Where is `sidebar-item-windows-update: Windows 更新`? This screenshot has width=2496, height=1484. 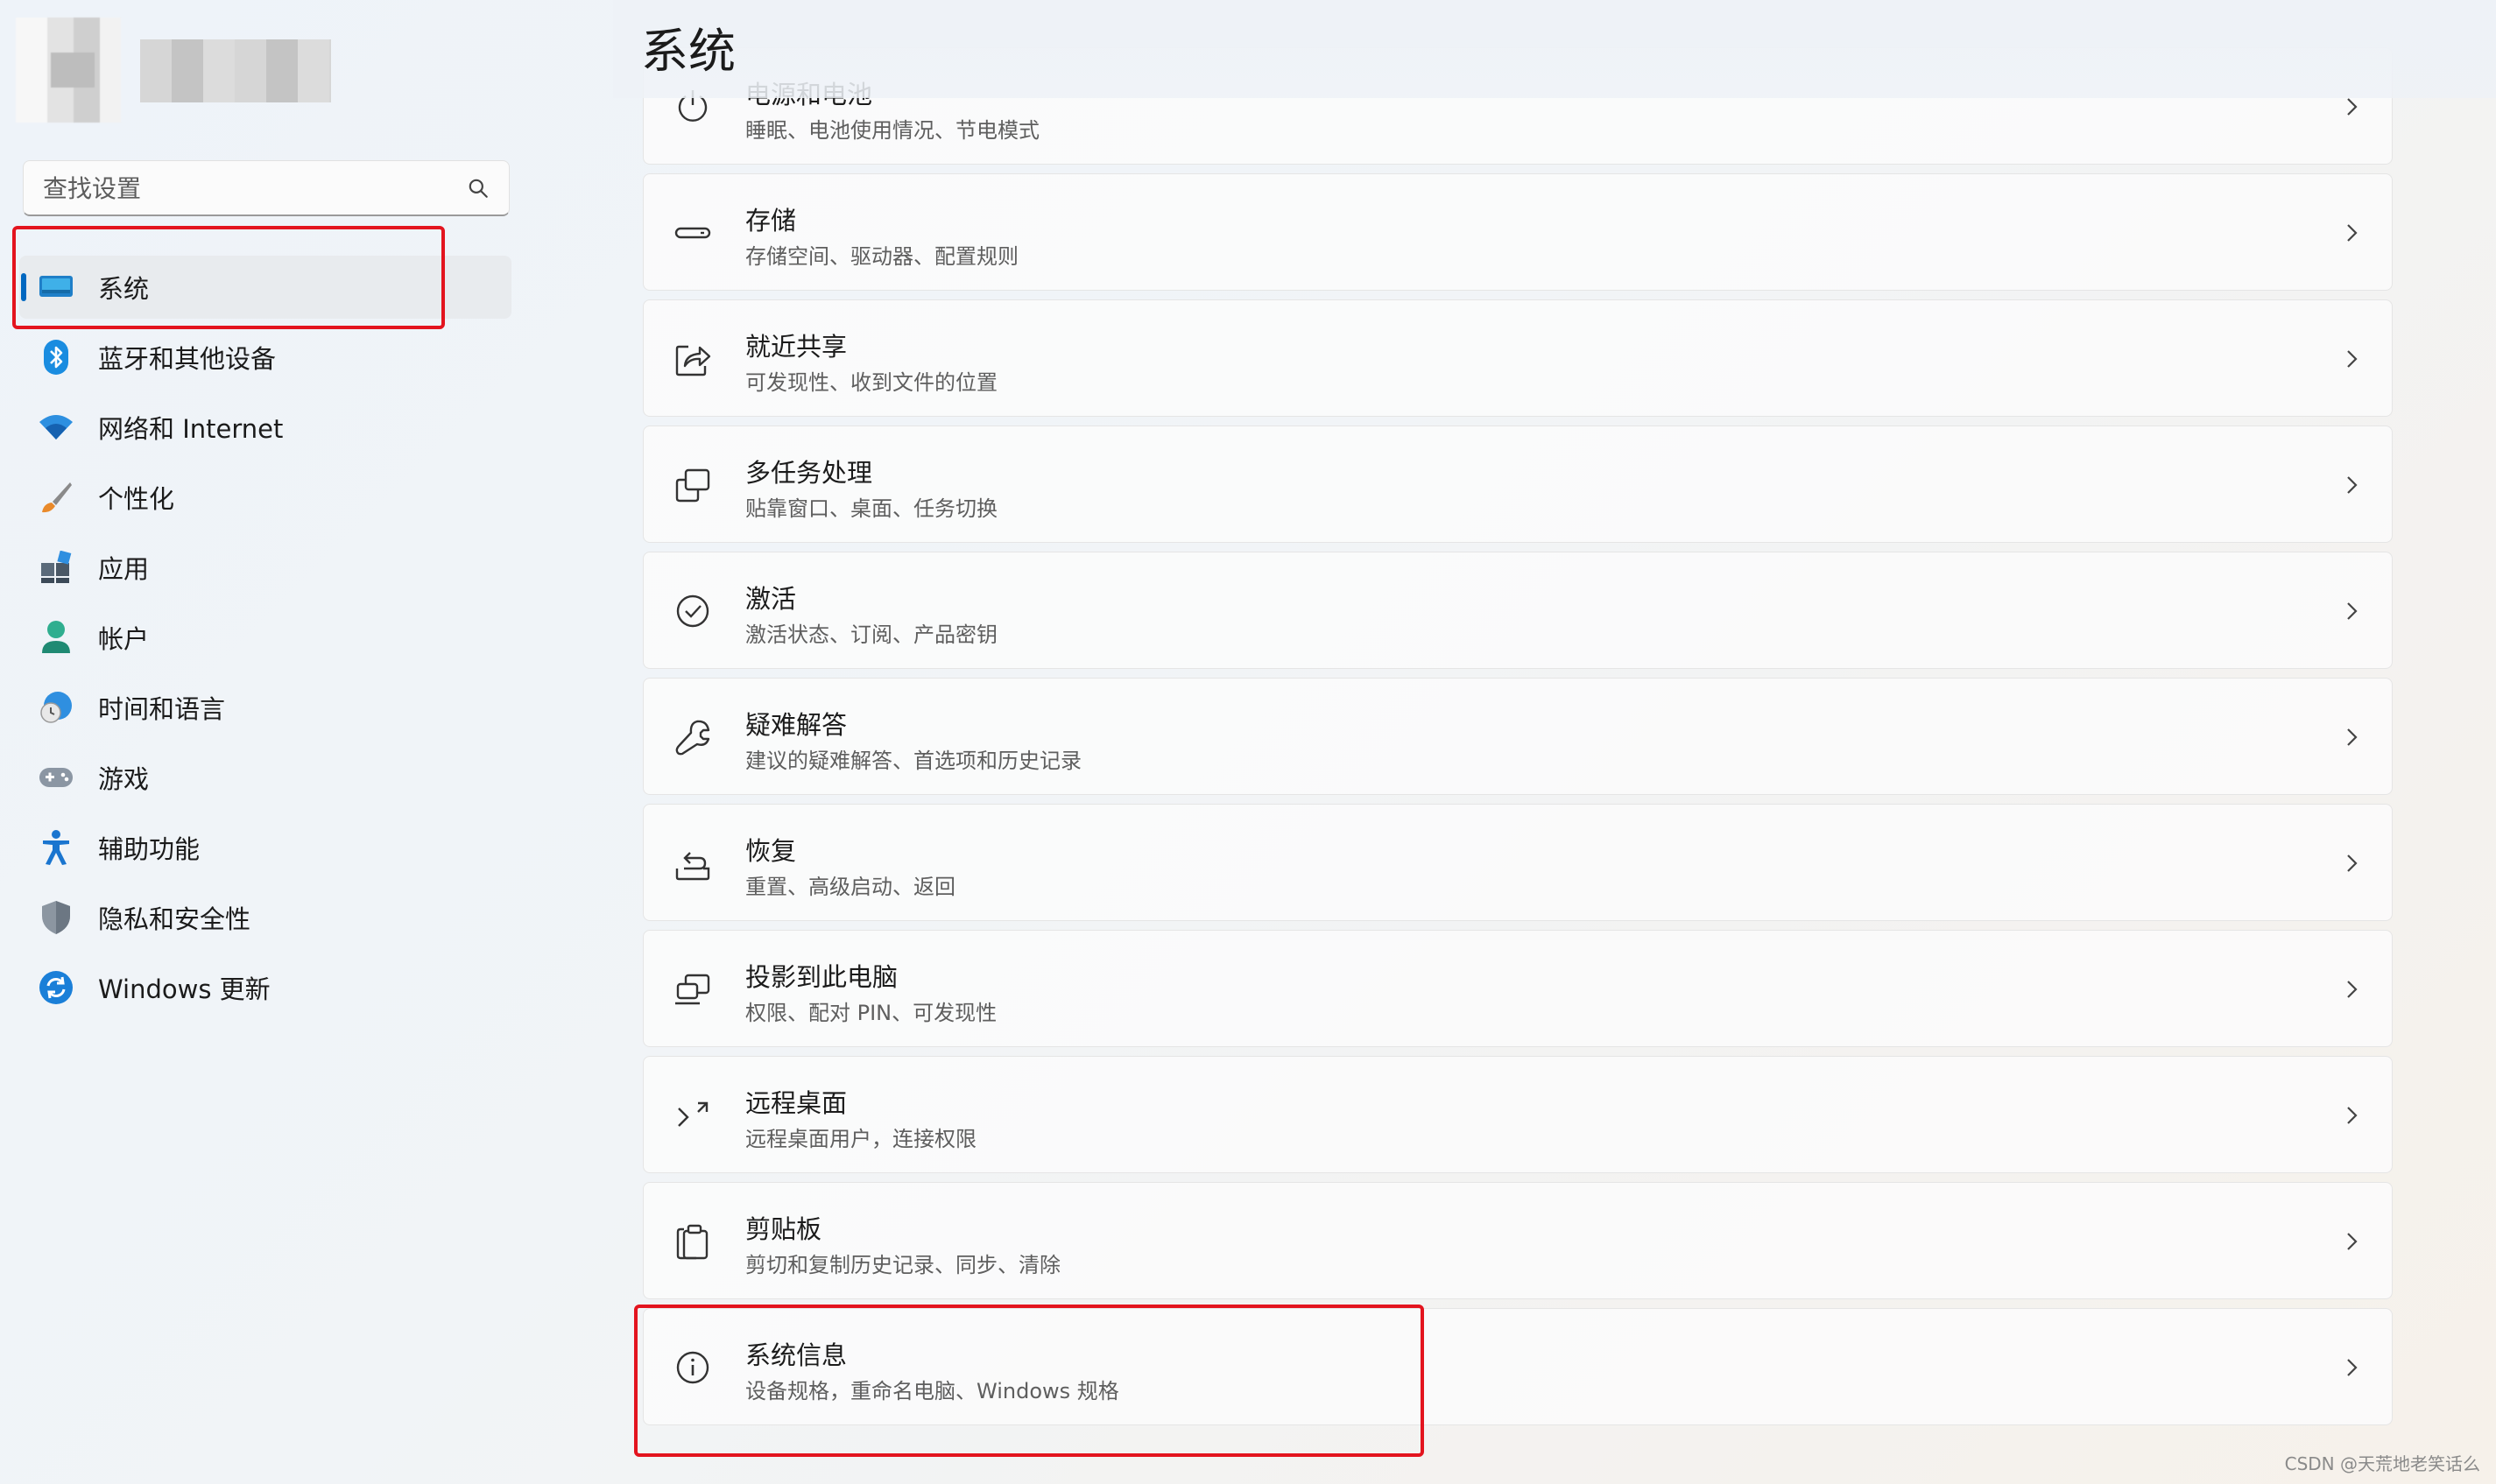
sidebar-item-windows-update: Windows 更新 is located at coordinates (265, 987).